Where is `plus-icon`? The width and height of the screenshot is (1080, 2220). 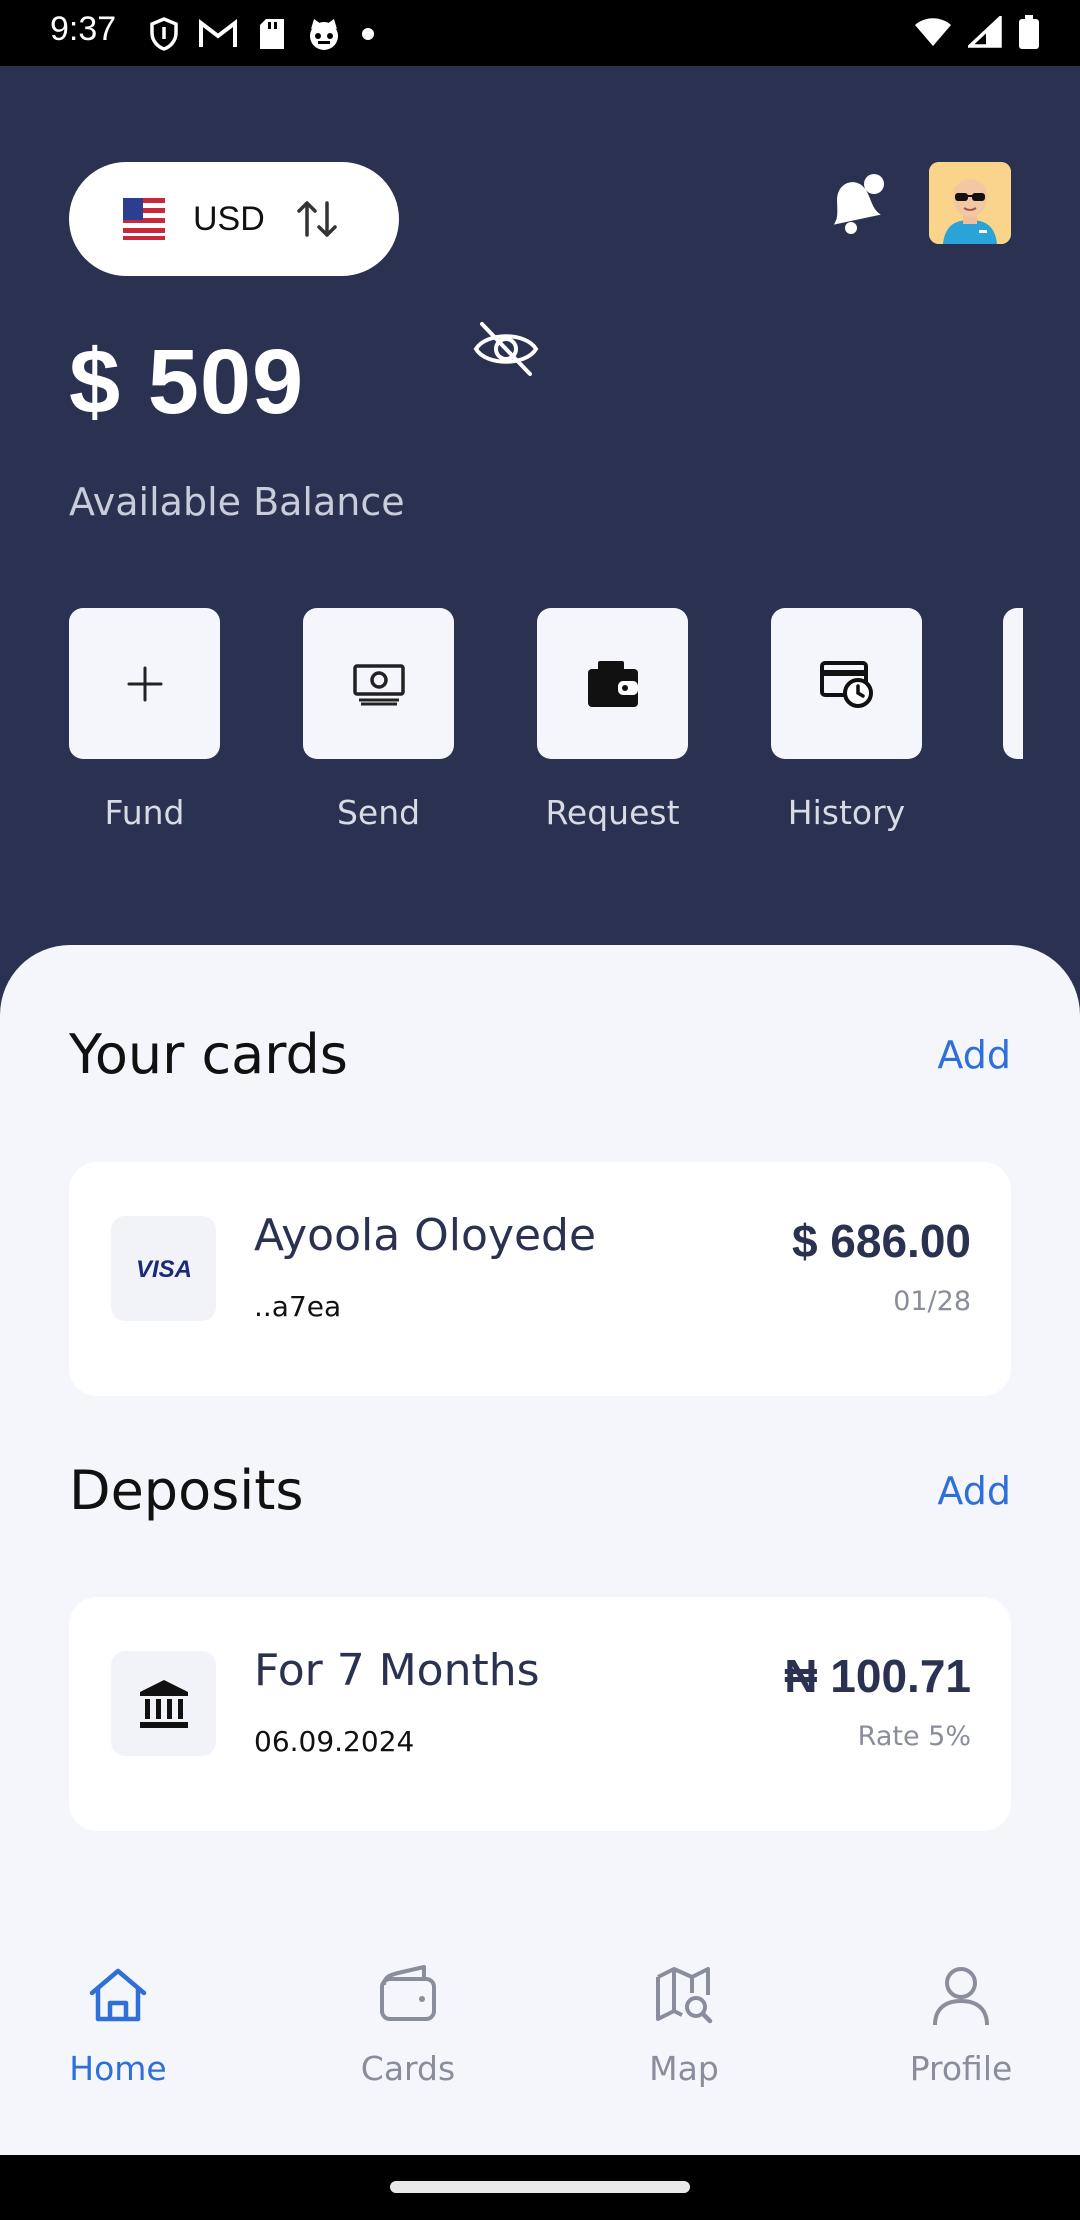 plus-icon is located at coordinates (144, 683).